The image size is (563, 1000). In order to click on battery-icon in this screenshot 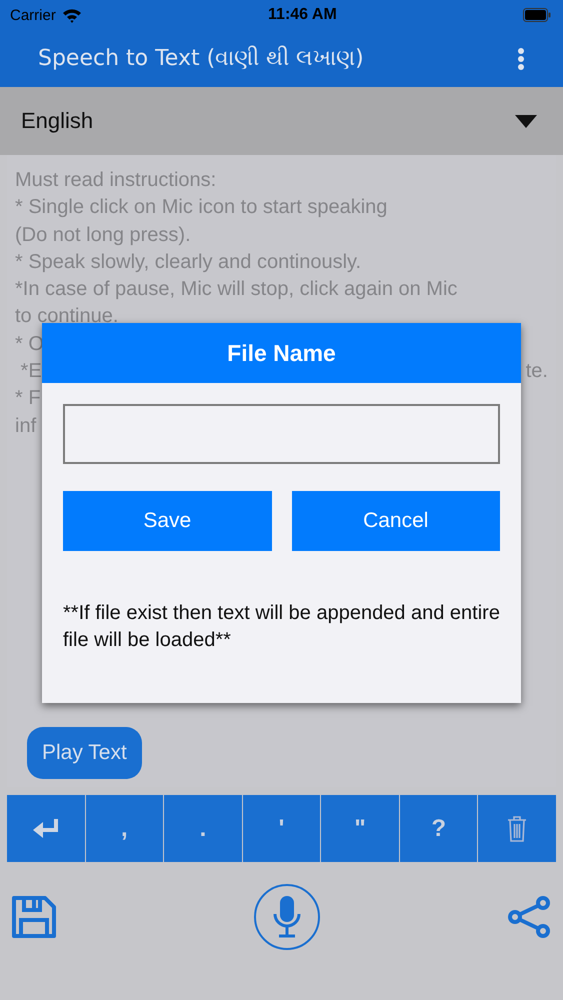, I will do `click(537, 15)`.